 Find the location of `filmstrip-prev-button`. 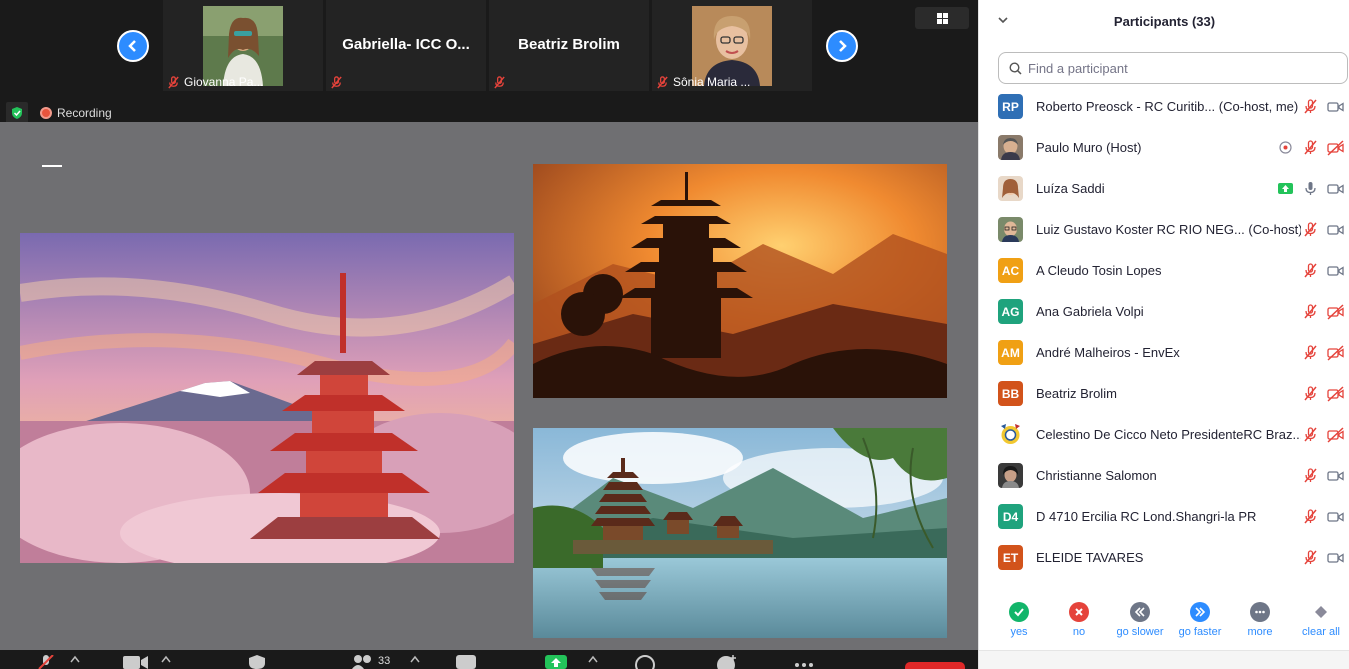

filmstrip-prev-button is located at coordinates (133, 46).